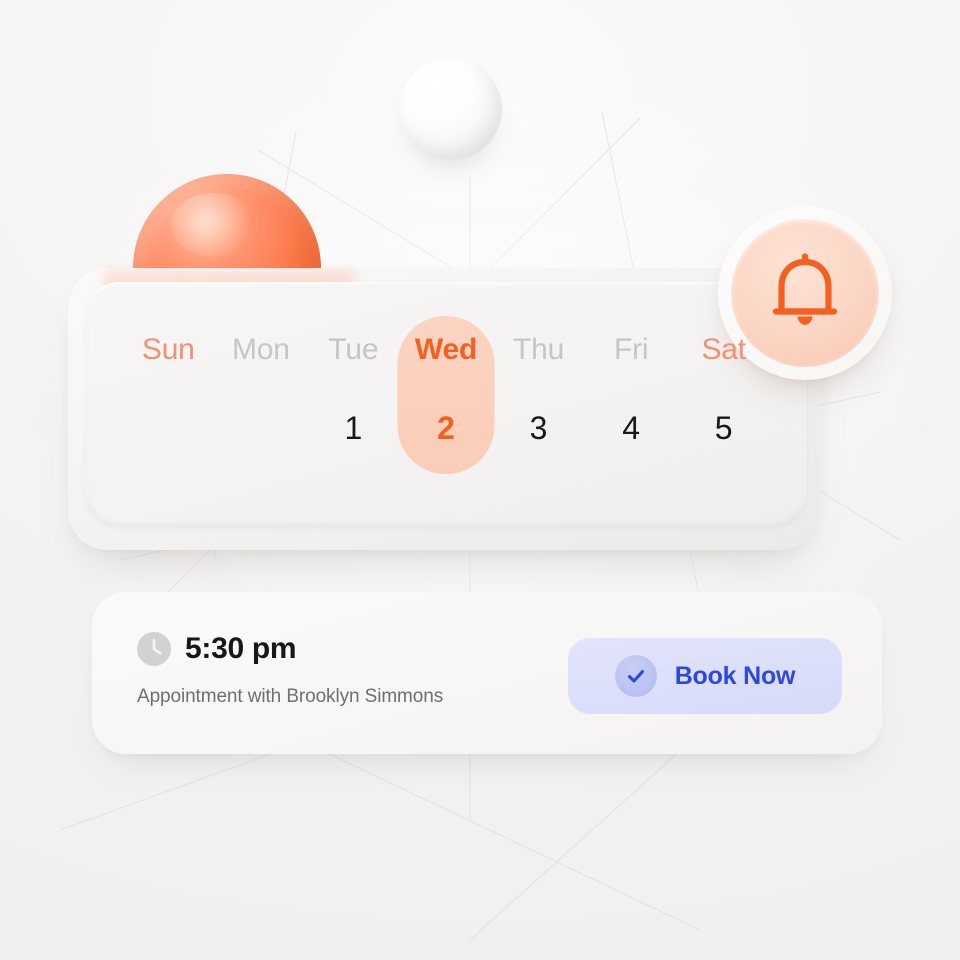 The height and width of the screenshot is (960, 960). I want to click on day-column-wed: Wed 2, so click(446, 404).